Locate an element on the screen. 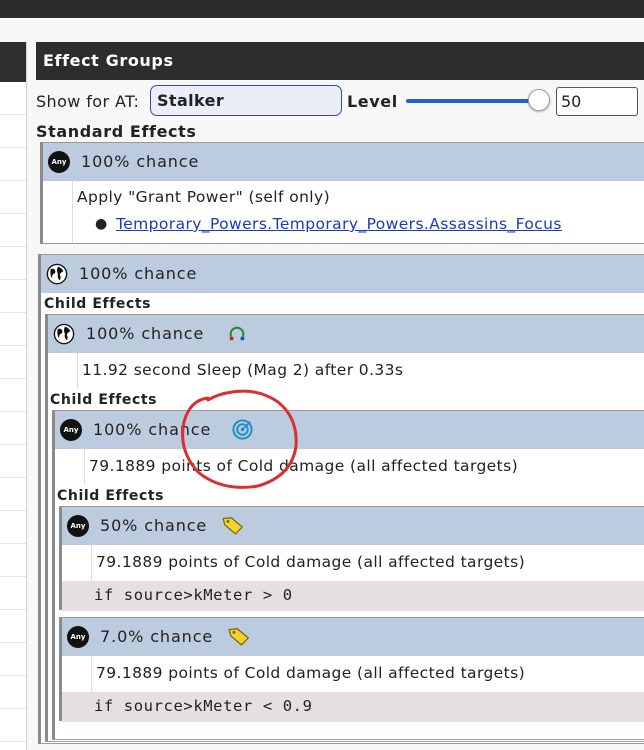  level-slider-track is located at coordinates (471, 101).